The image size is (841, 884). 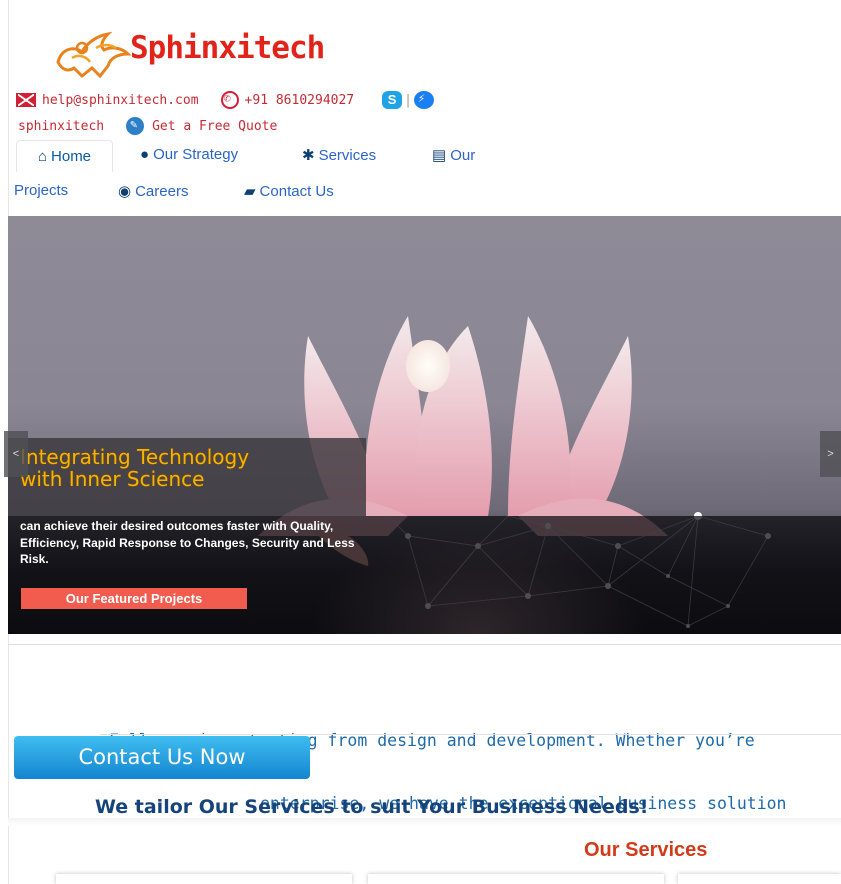 What do you see at coordinates (162, 191) in the screenshot?
I see `nav-careers-label: Careers` at bounding box center [162, 191].